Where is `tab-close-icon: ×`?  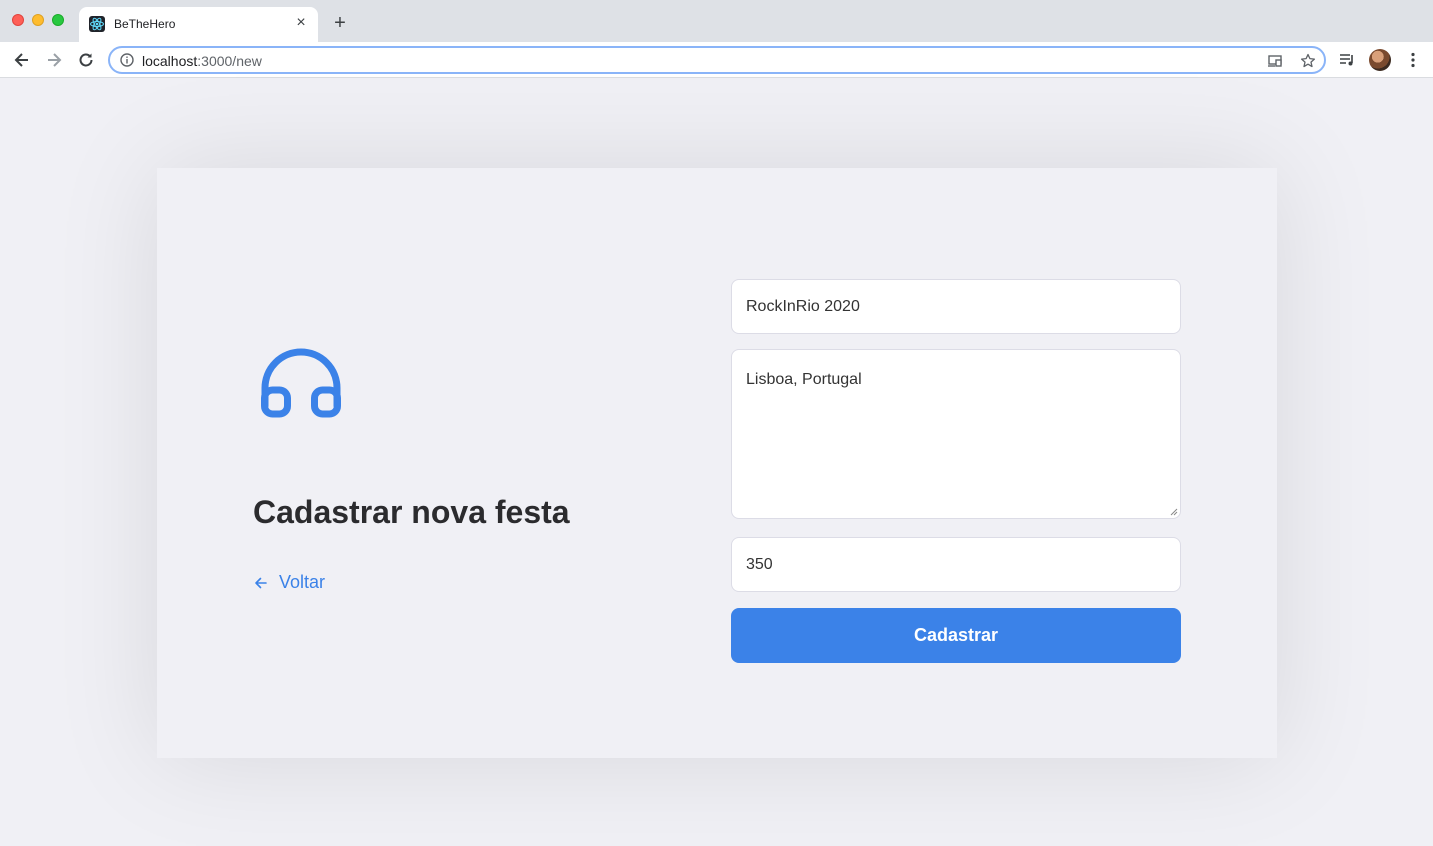 tab-close-icon: × is located at coordinates (301, 23).